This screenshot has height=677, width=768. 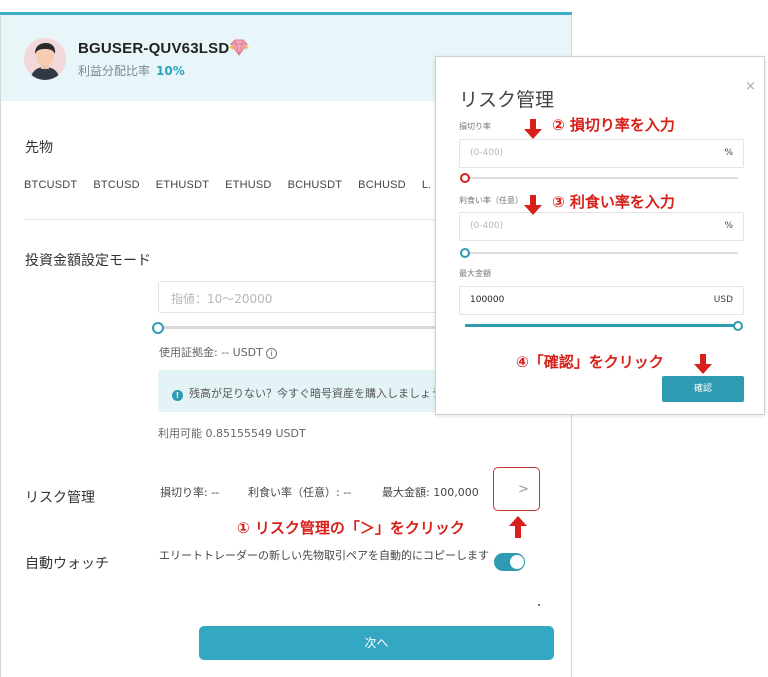 I want to click on take-profit-input: (0-400) %, so click(x=601, y=226).